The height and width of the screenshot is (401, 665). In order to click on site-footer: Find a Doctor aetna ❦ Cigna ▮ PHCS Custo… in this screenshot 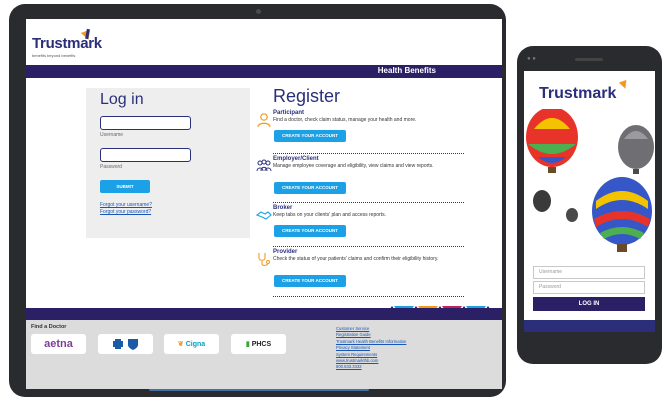, I will do `click(264, 354)`.